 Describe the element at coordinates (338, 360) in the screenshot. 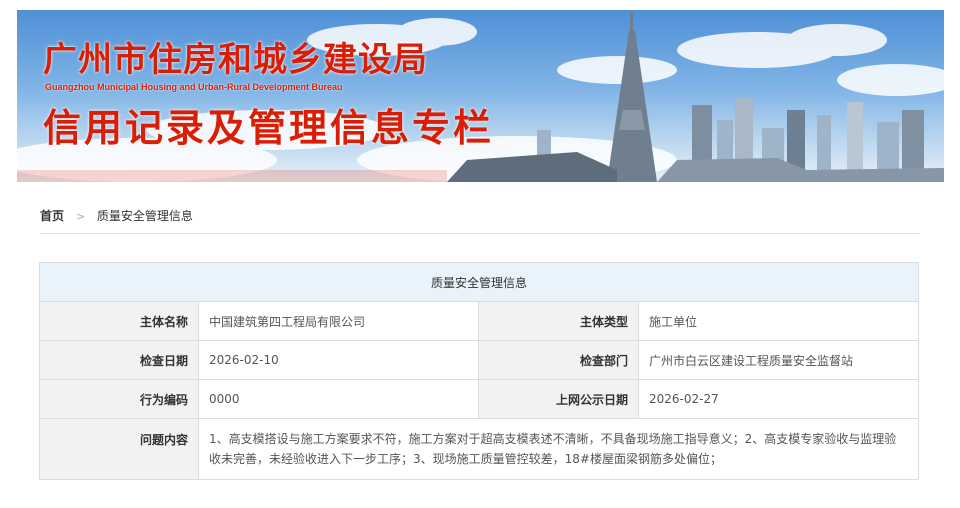

I see `inspection-date-value: 2026-02-10` at that location.